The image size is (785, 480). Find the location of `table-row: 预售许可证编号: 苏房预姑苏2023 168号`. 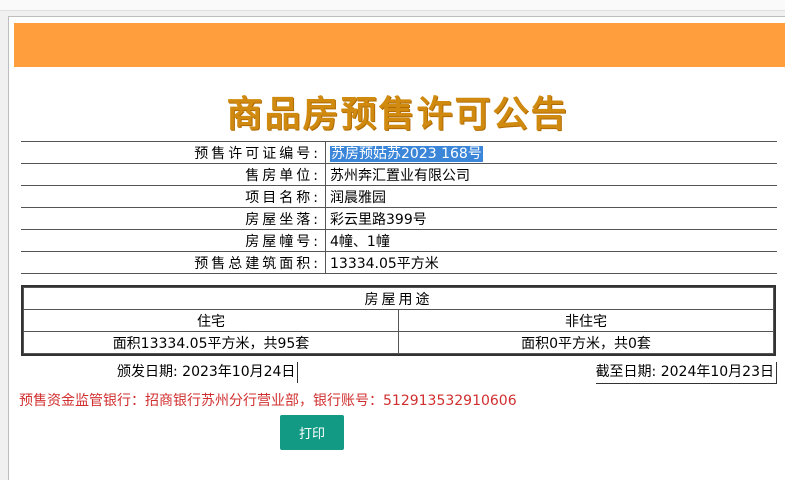

table-row: 预售许可证编号: 苏房预姑苏2023 168号 is located at coordinates (399, 152).